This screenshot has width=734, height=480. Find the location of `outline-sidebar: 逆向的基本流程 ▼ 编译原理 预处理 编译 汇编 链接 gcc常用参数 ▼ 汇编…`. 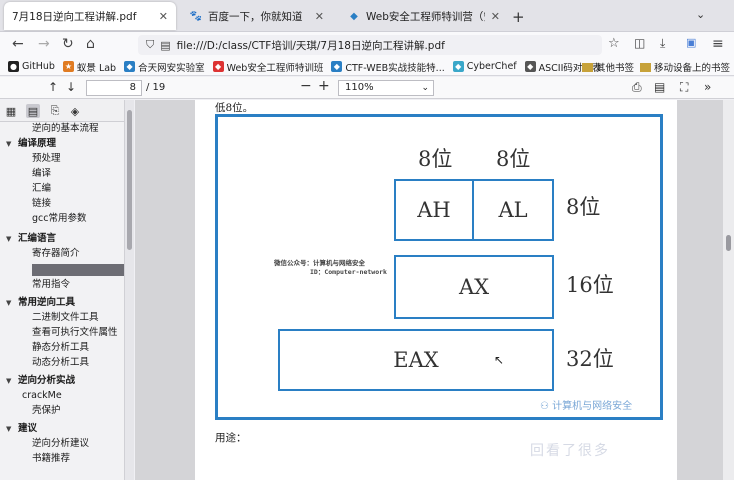

outline-sidebar: 逆向的基本流程 ▼ 编译原理 预处理 编译 汇编 链接 gcc常用参数 ▼ 汇编… is located at coordinates (62, 301).